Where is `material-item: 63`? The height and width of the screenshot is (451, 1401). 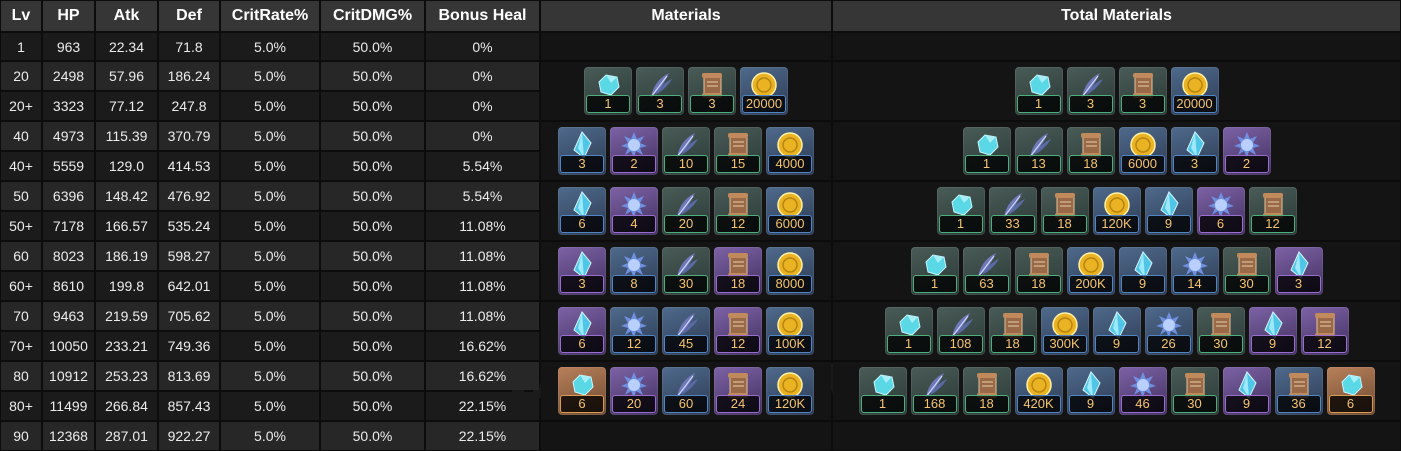 material-item: 63 is located at coordinates (986, 271).